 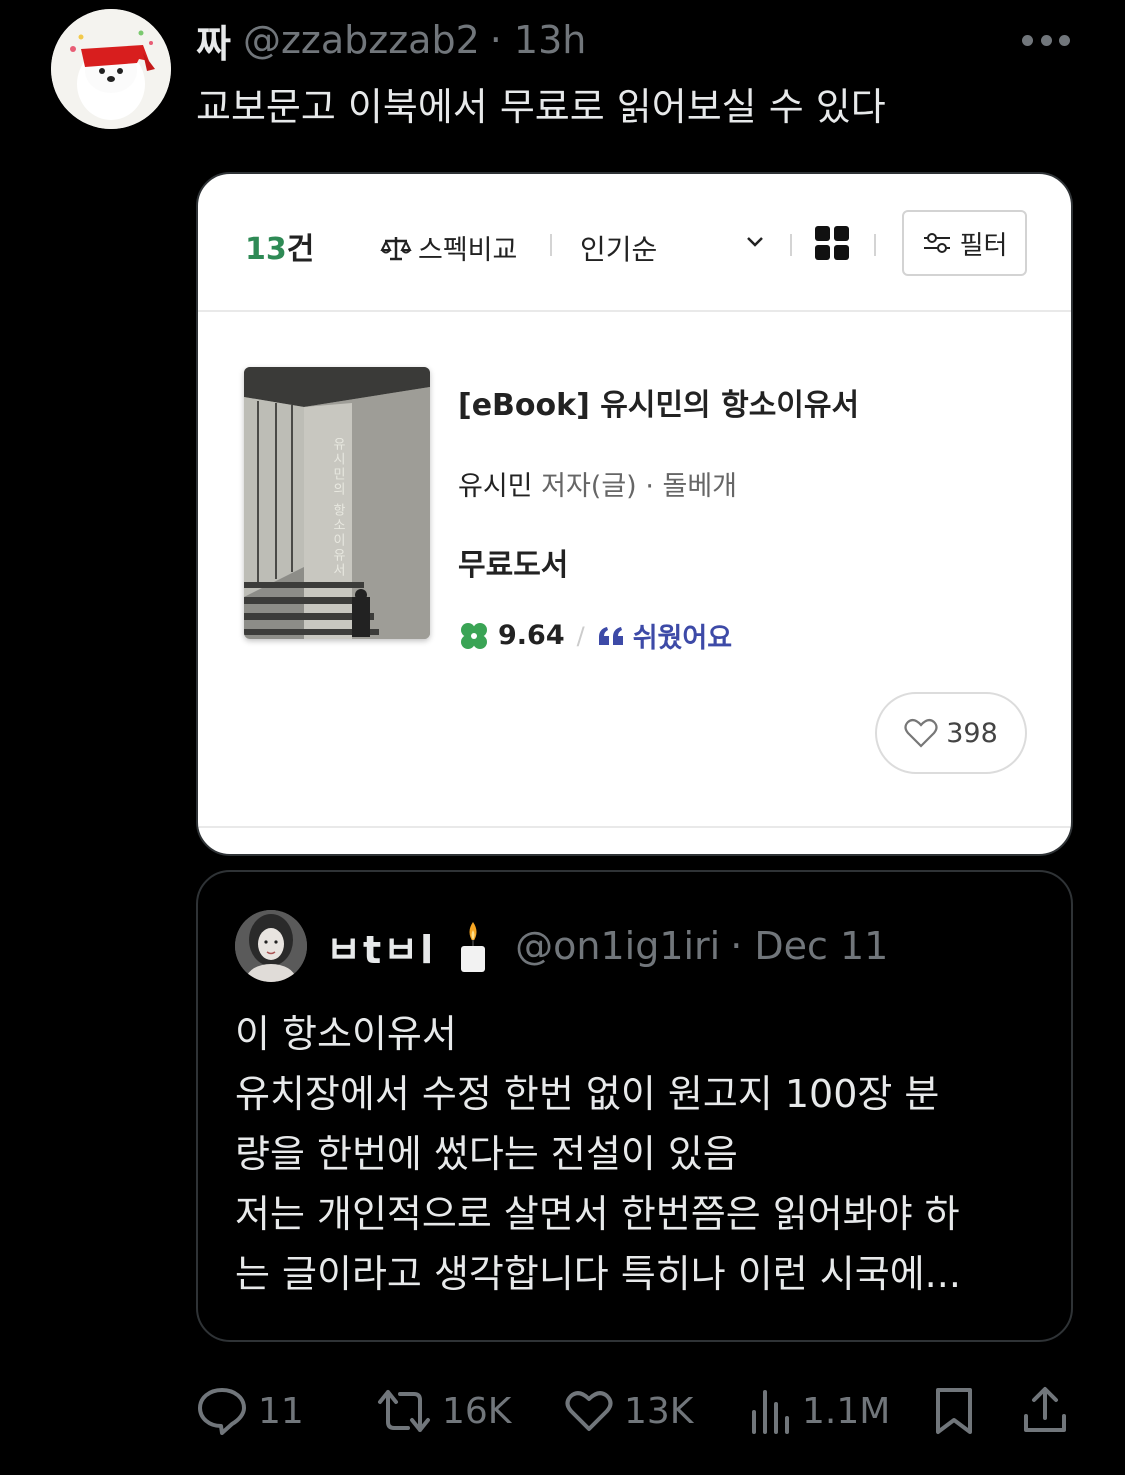 What do you see at coordinates (396, 248) in the screenshot?
I see `scale-icon` at bounding box center [396, 248].